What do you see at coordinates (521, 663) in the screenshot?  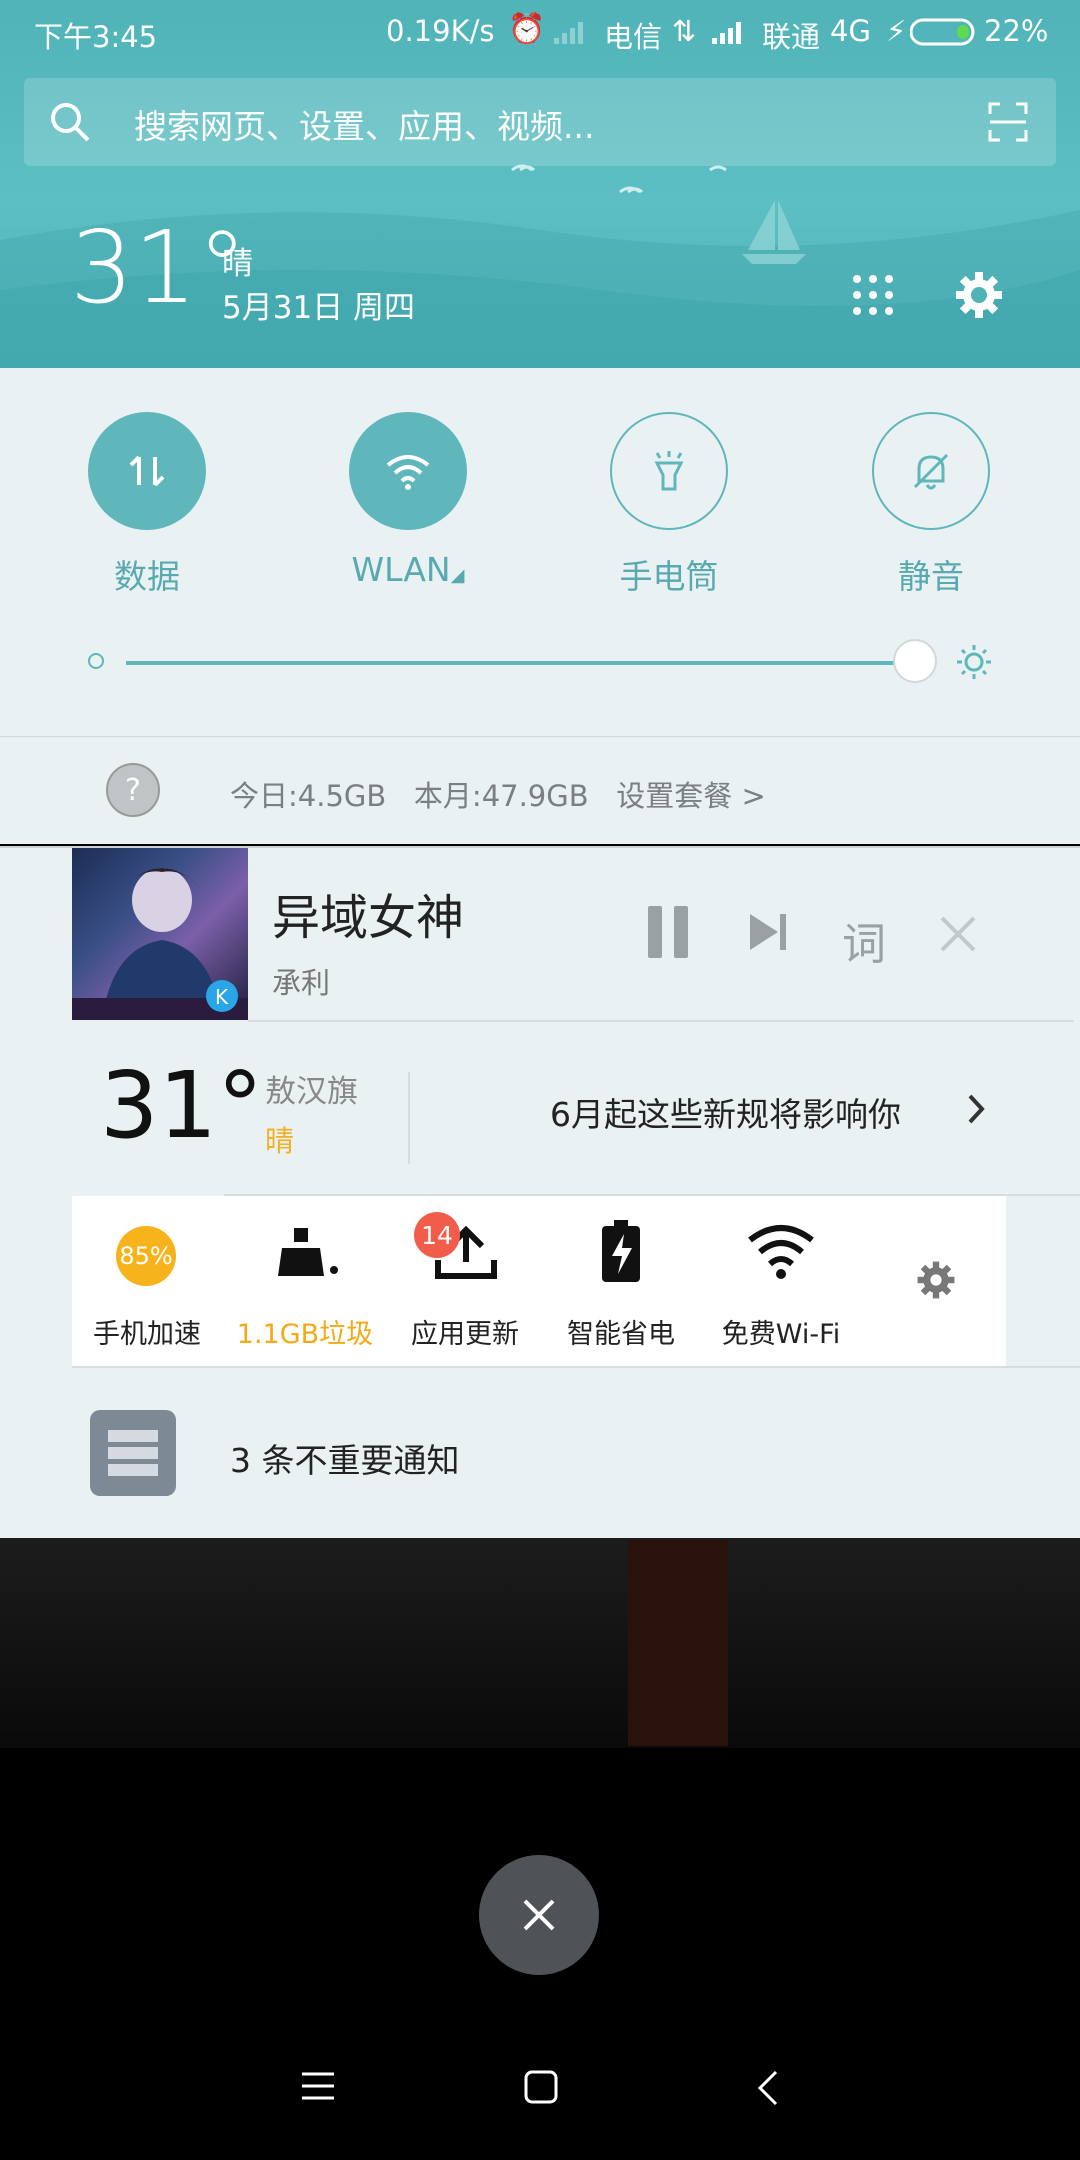 I see `brightness-slider` at bounding box center [521, 663].